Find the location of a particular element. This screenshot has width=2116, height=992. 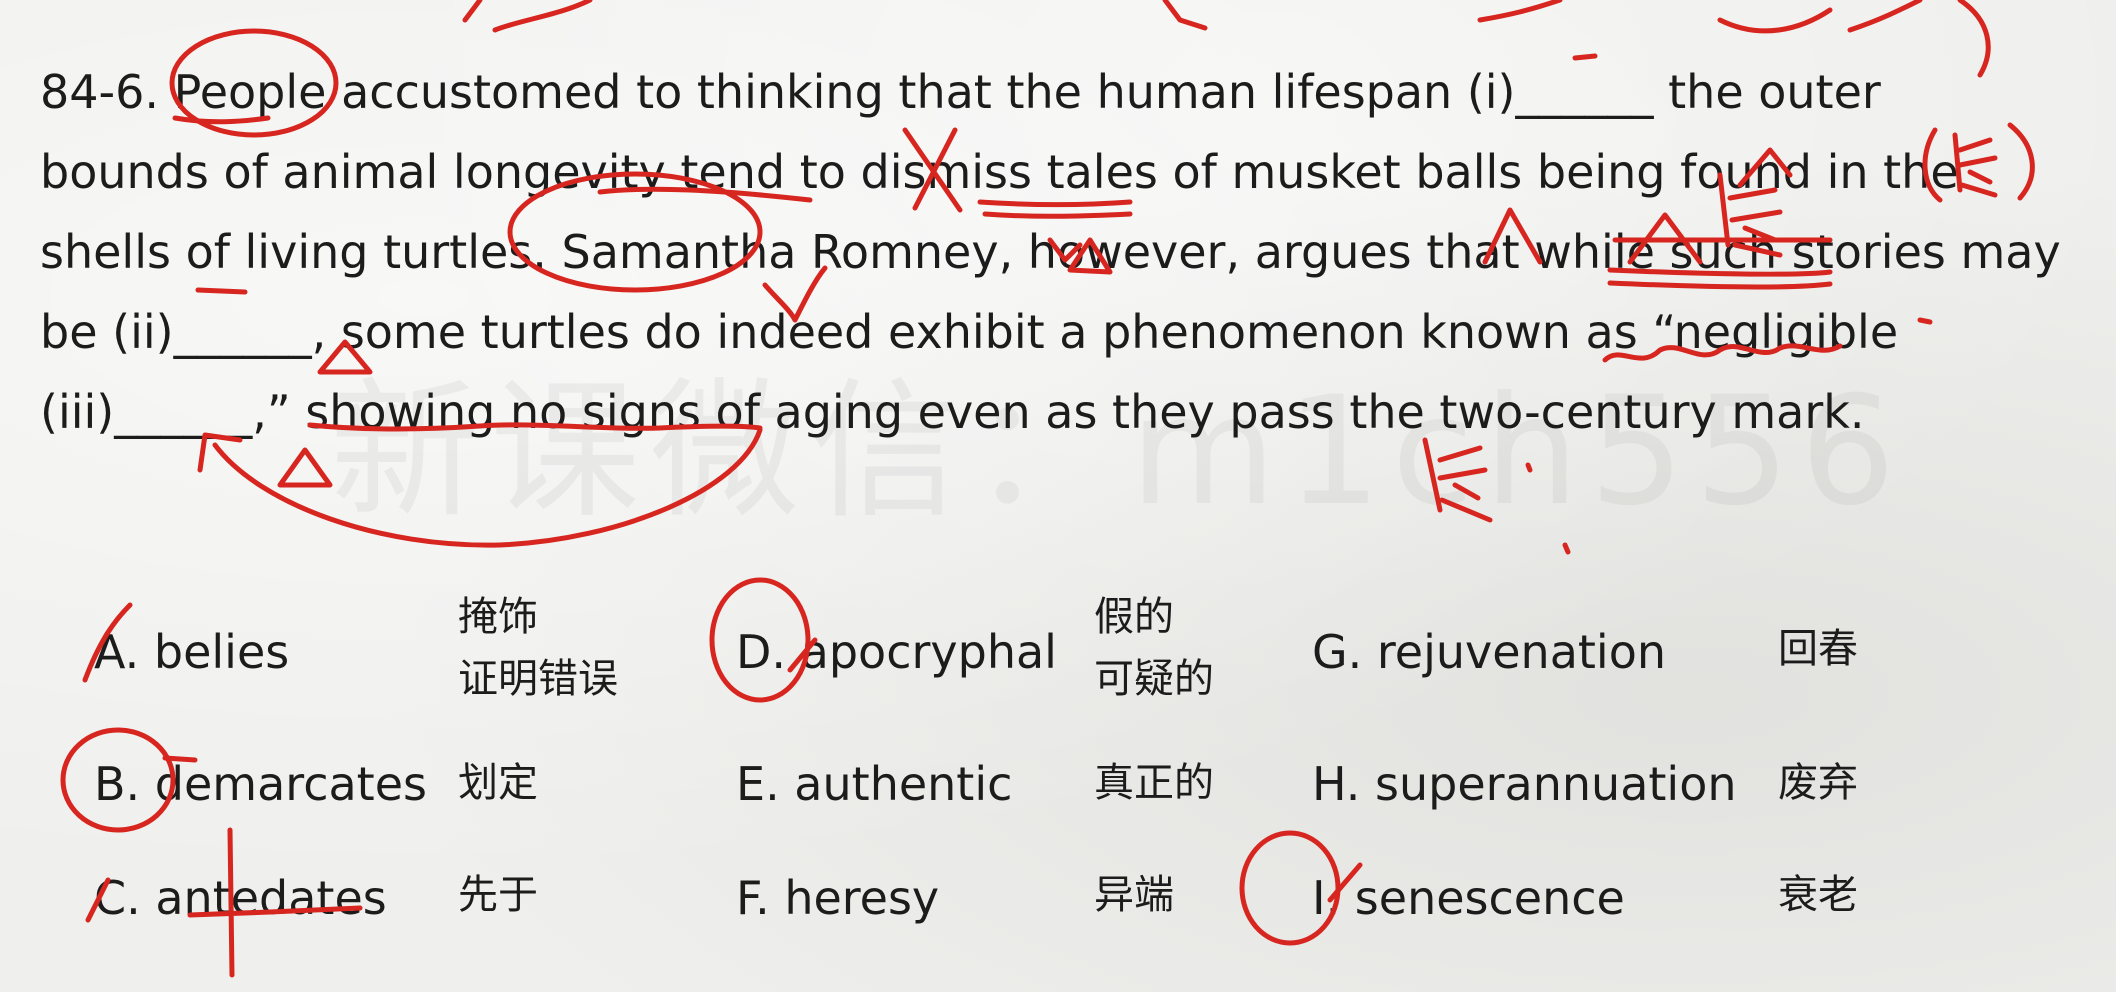

option-h-meaning: 废弃 is located at coordinates (1818, 783).